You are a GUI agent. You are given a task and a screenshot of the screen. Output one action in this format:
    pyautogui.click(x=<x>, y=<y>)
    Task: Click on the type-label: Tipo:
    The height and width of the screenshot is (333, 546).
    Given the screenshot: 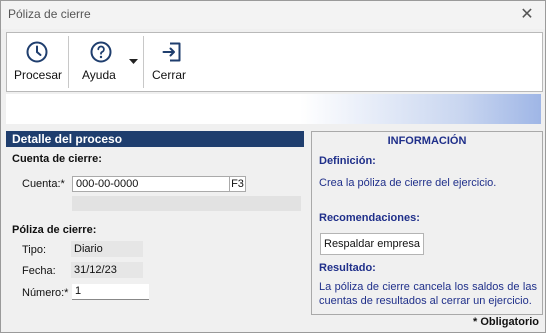 What is the action you would take?
    pyautogui.click(x=34, y=250)
    